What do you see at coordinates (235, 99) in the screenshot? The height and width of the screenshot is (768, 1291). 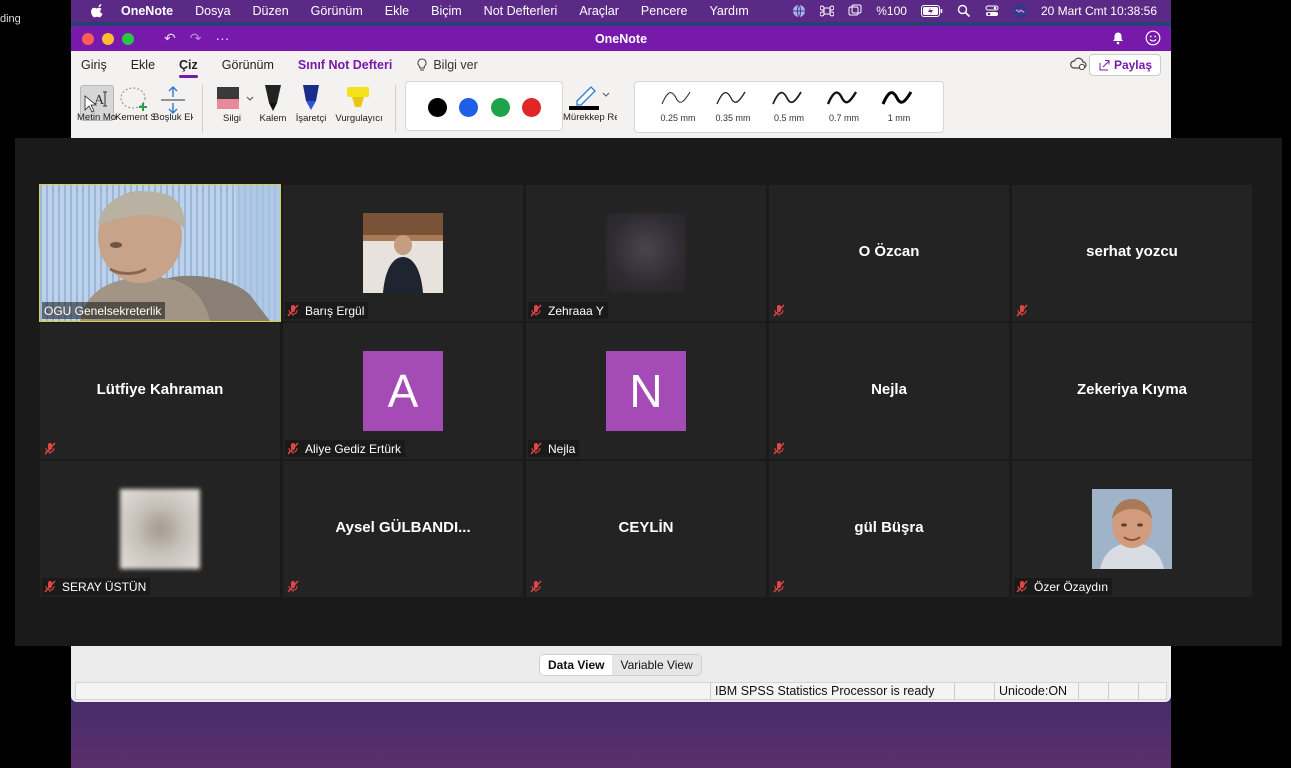 I see `eraser-icon` at bounding box center [235, 99].